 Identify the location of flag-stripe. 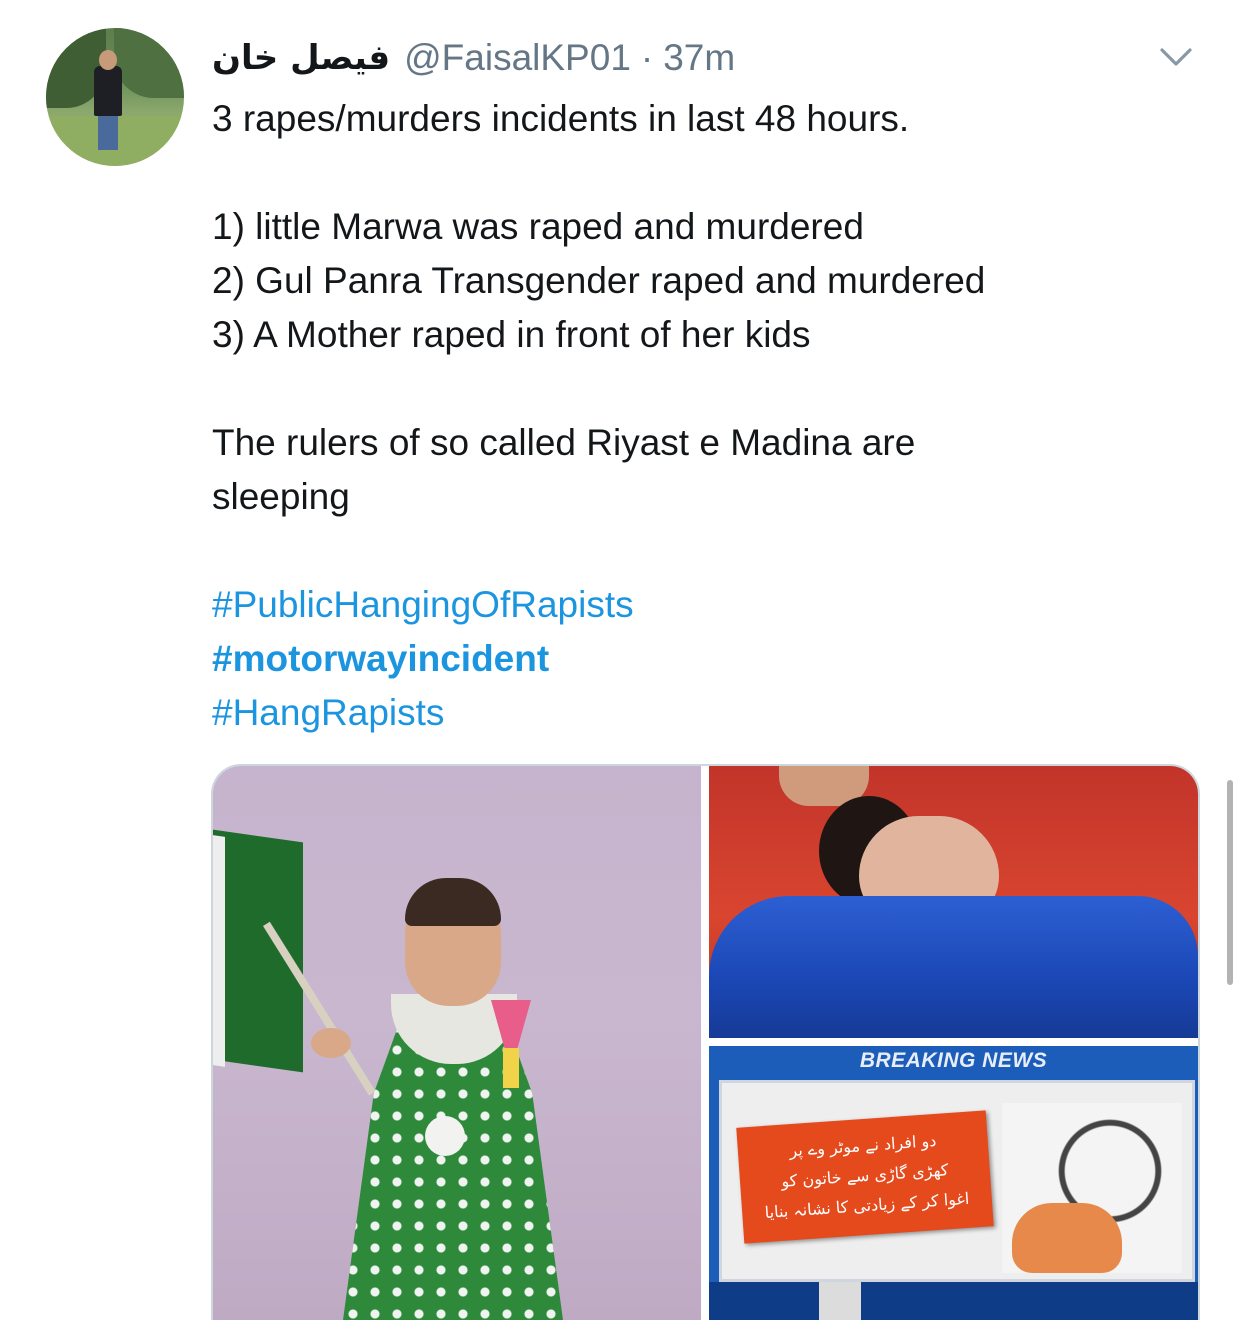
(219, 951).